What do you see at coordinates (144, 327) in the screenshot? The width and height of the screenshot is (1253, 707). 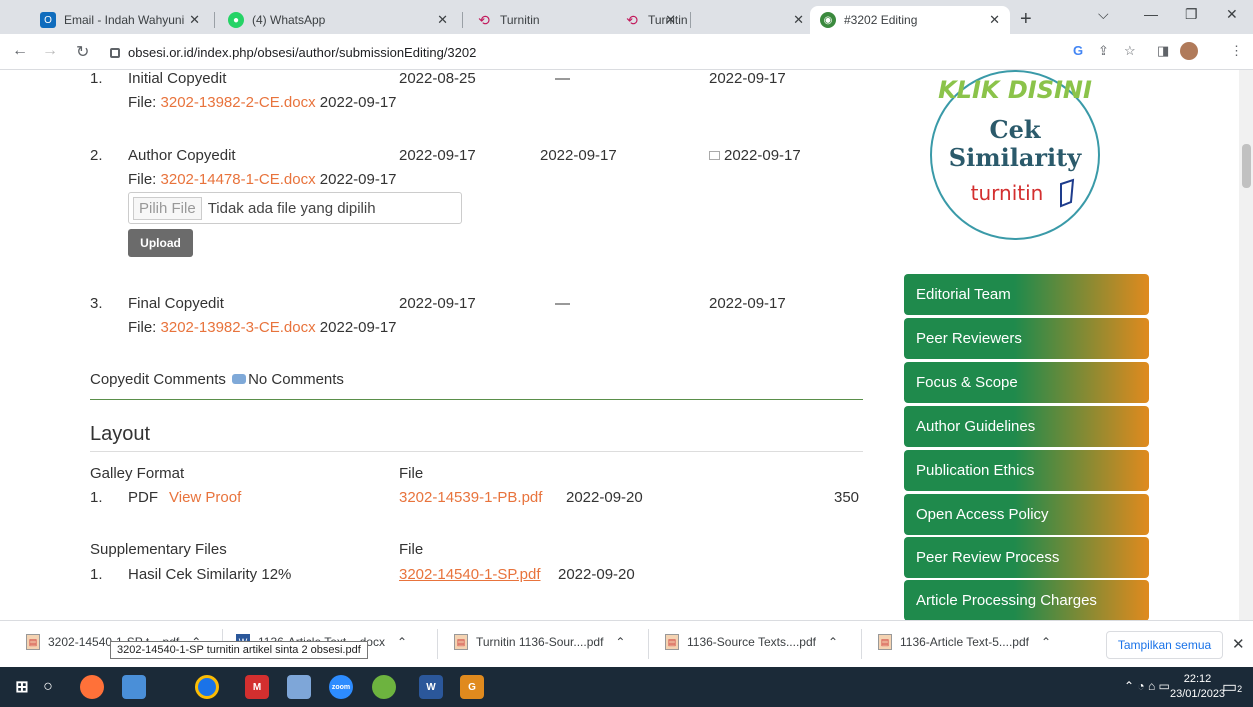 I see `file-prefix: File:` at bounding box center [144, 327].